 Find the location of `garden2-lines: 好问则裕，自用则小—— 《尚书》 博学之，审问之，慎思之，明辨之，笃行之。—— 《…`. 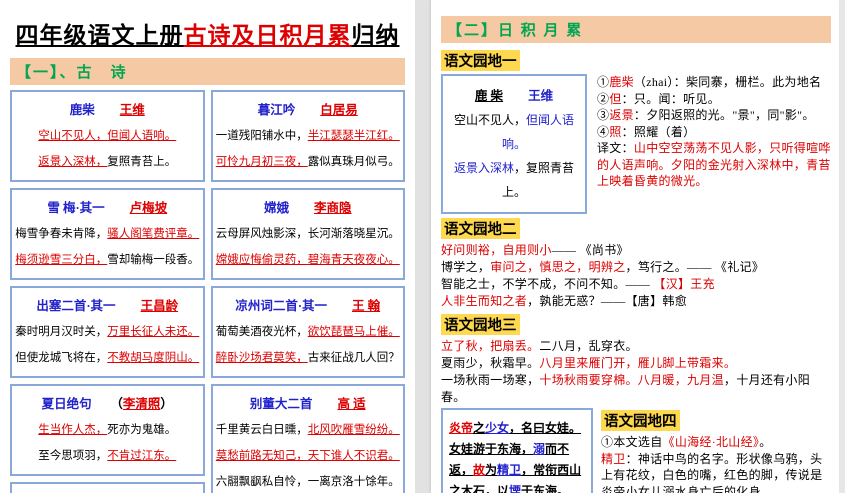

garden2-lines: 好问则裕，自用则小—— 《尚书》 博学之，审问之，慎思之，明辨之，笃行之。—— 《… is located at coordinates (636, 276).